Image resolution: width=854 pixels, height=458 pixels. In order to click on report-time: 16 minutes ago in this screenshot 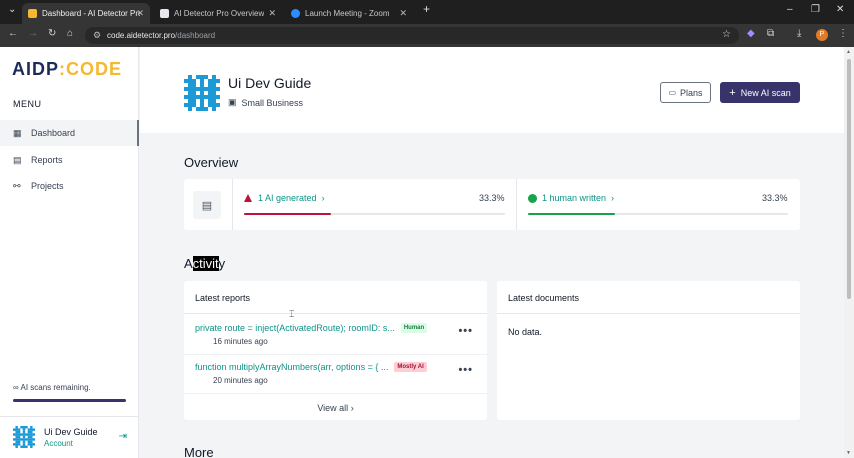, I will do `click(240, 341)`.